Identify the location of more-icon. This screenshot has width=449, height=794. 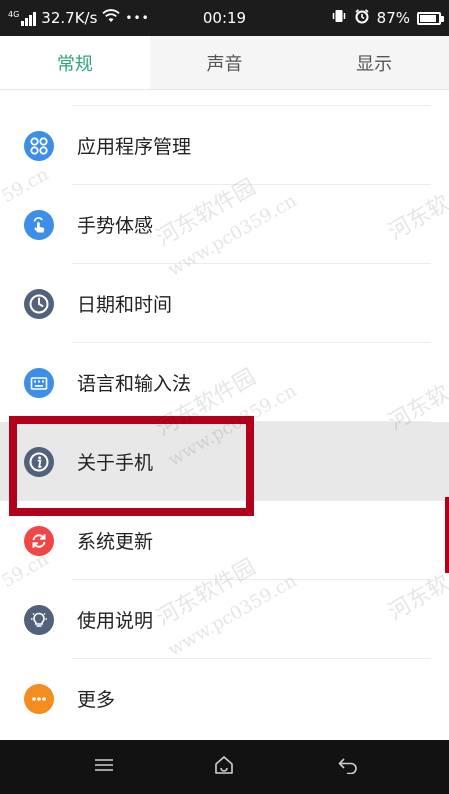
(39, 698).